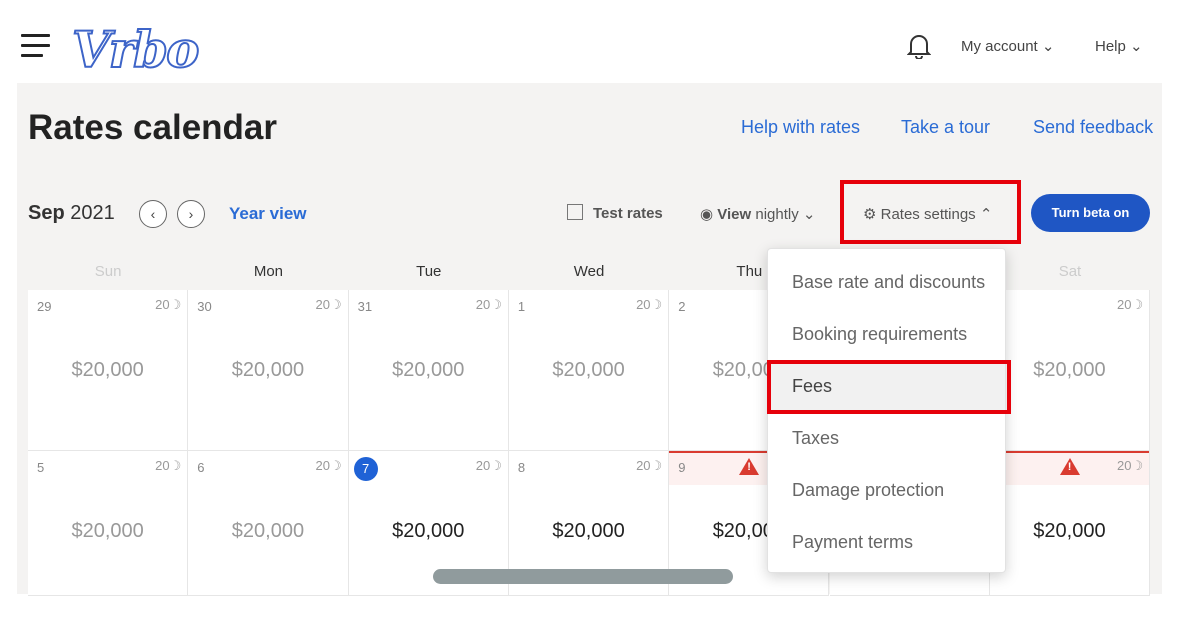  I want to click on vrbo-logo: Vrbo, so click(135, 49).